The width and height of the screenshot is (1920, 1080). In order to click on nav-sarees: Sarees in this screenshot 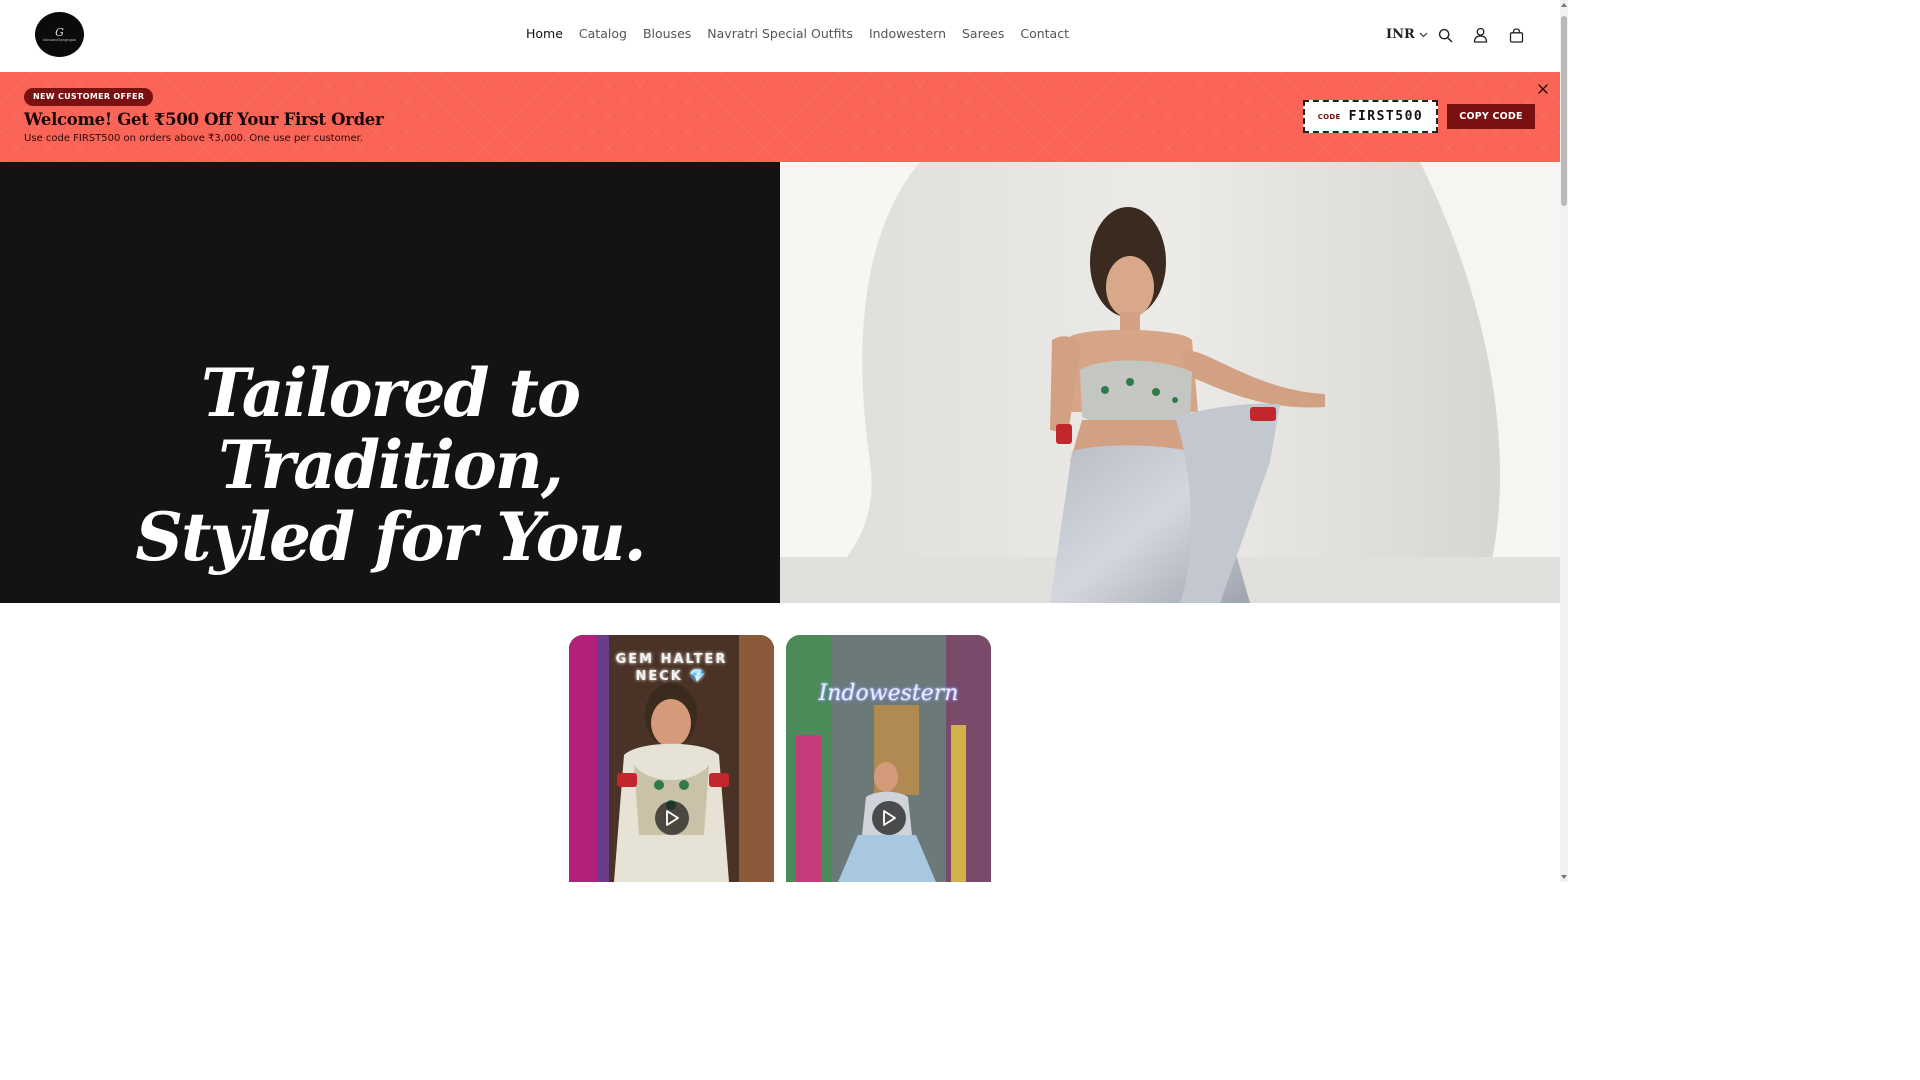, I will do `click(983, 34)`.